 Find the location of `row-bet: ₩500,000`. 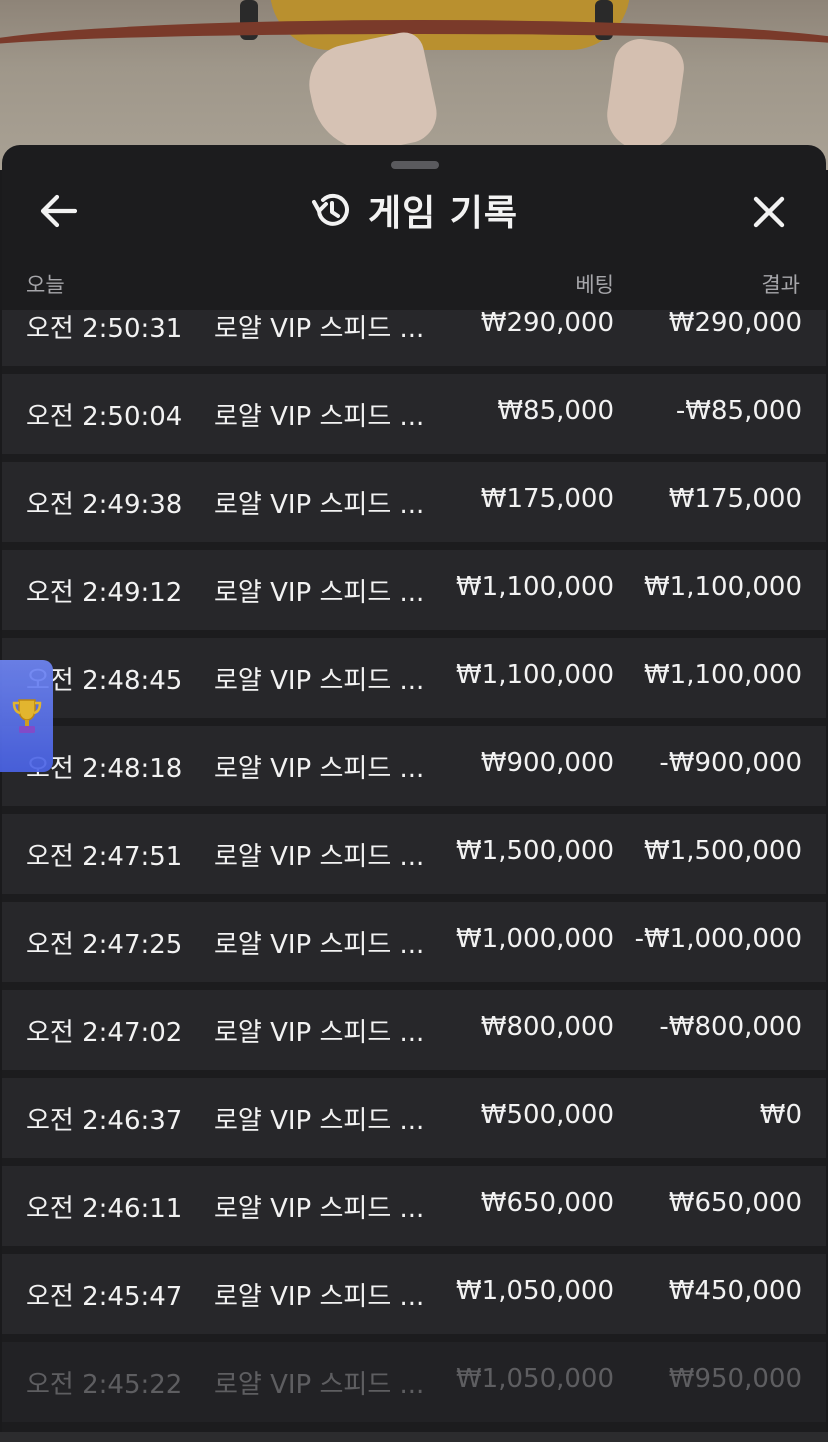

row-bet: ₩500,000 is located at coordinates (547, 1115).